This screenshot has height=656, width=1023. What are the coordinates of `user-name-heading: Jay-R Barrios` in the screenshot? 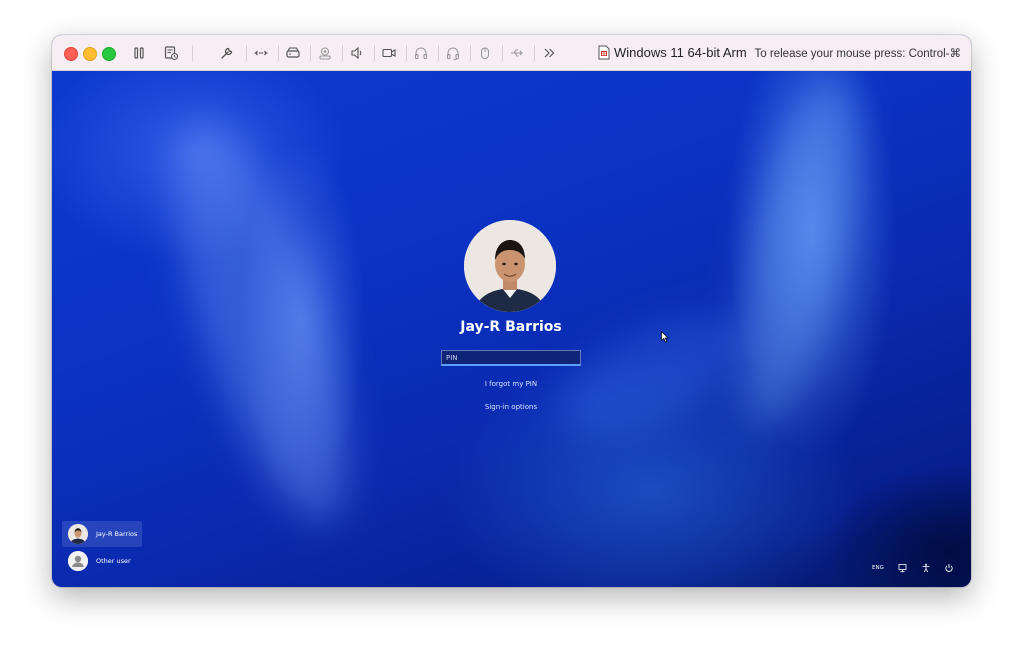 It's located at (511, 327).